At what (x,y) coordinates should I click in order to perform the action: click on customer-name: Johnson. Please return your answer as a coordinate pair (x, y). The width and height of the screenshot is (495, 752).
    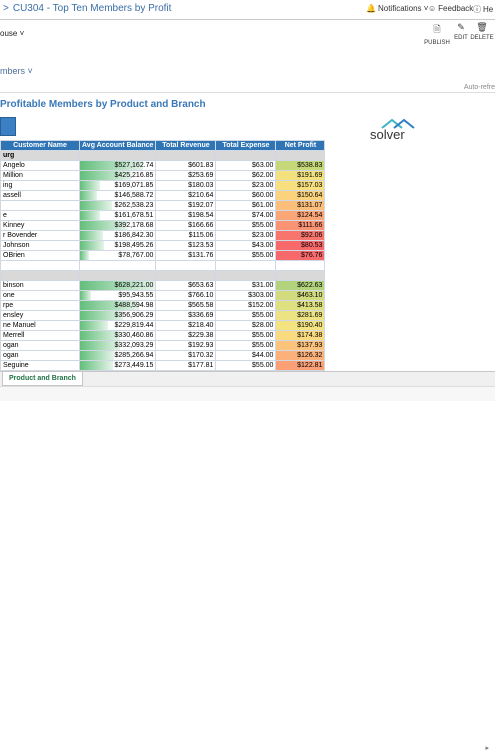
    Looking at the image, I should click on (40, 245).